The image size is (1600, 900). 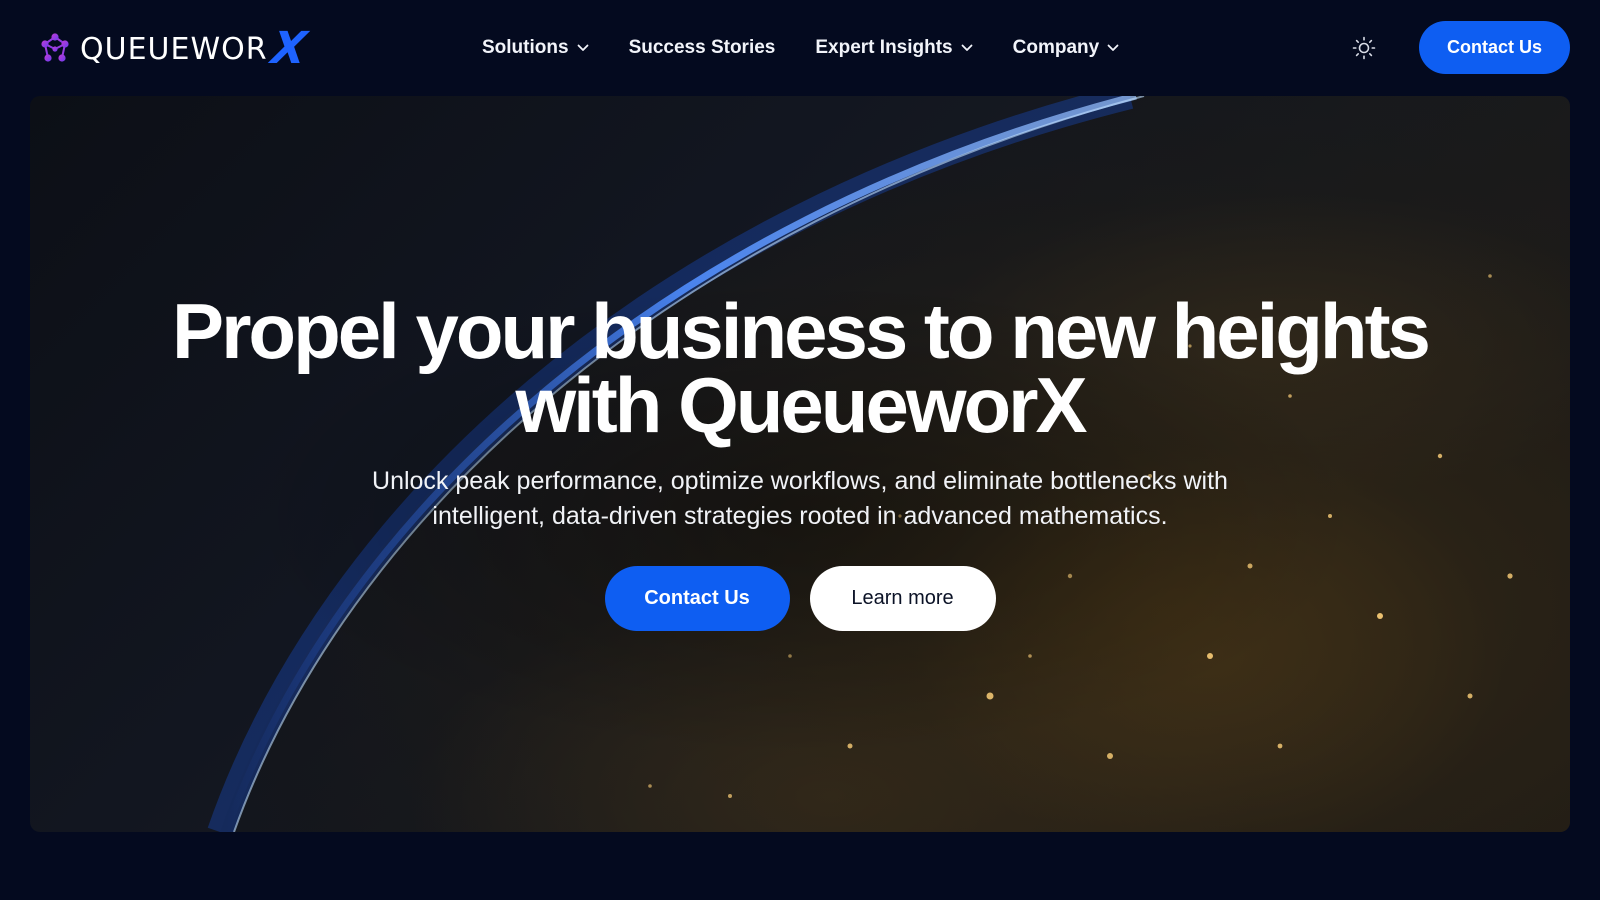 I want to click on molecule-network-icon, so click(x=55, y=47).